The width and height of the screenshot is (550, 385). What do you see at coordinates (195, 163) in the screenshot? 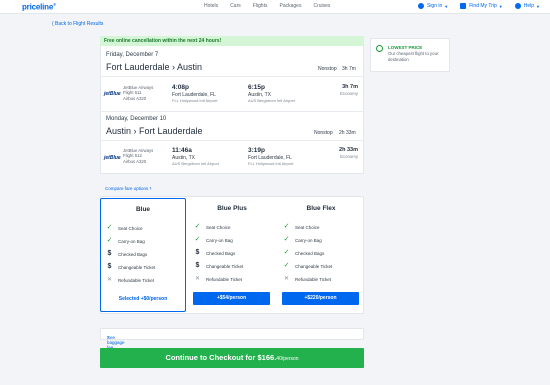
I see `return-depart-airport: AUS Bergstrom Intl Airport` at bounding box center [195, 163].